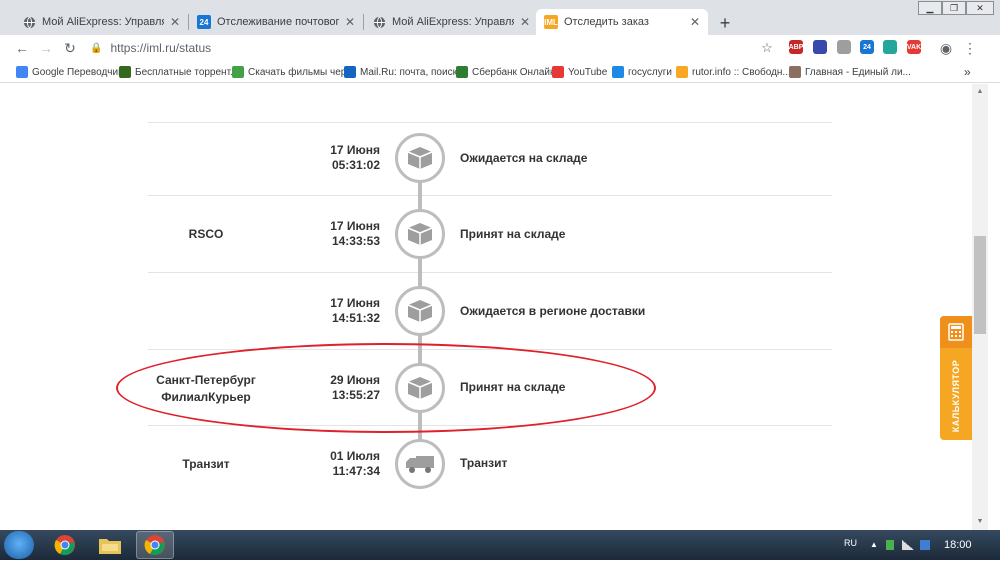 The height and width of the screenshot is (575, 1000). What do you see at coordinates (514, 72) in the screenshot?
I see `bookmark-label: Сбербанк Онлайн` at bounding box center [514, 72].